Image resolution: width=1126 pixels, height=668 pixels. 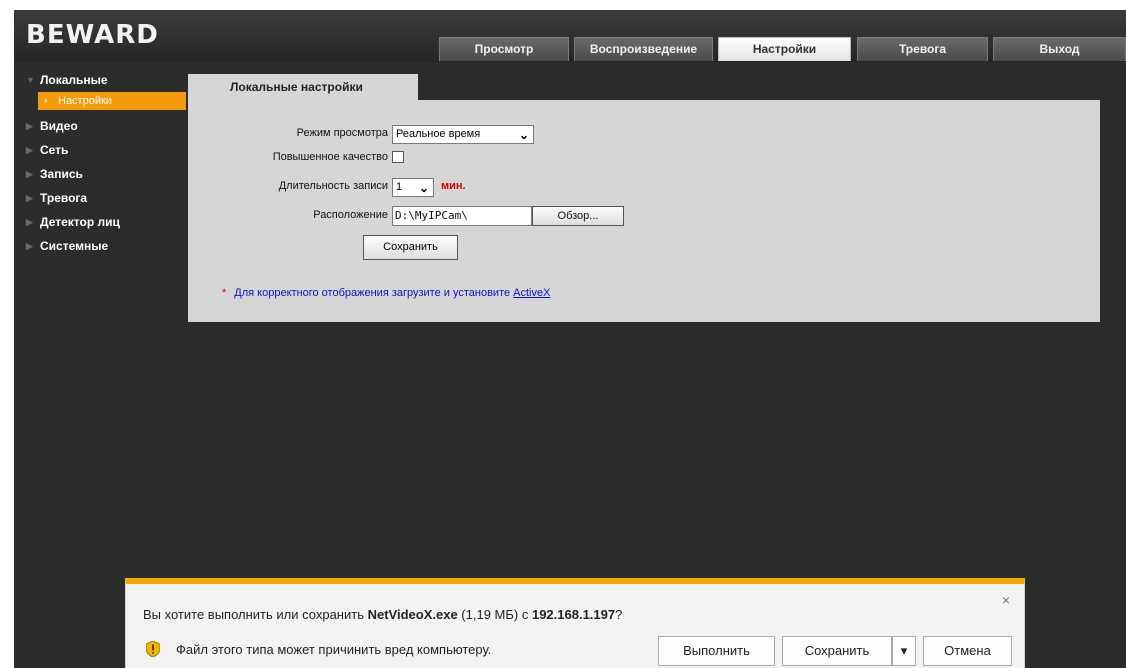 I want to click on record-duration-row: Длительность записи 1 ⌄ мин., so click(x=644, y=189).